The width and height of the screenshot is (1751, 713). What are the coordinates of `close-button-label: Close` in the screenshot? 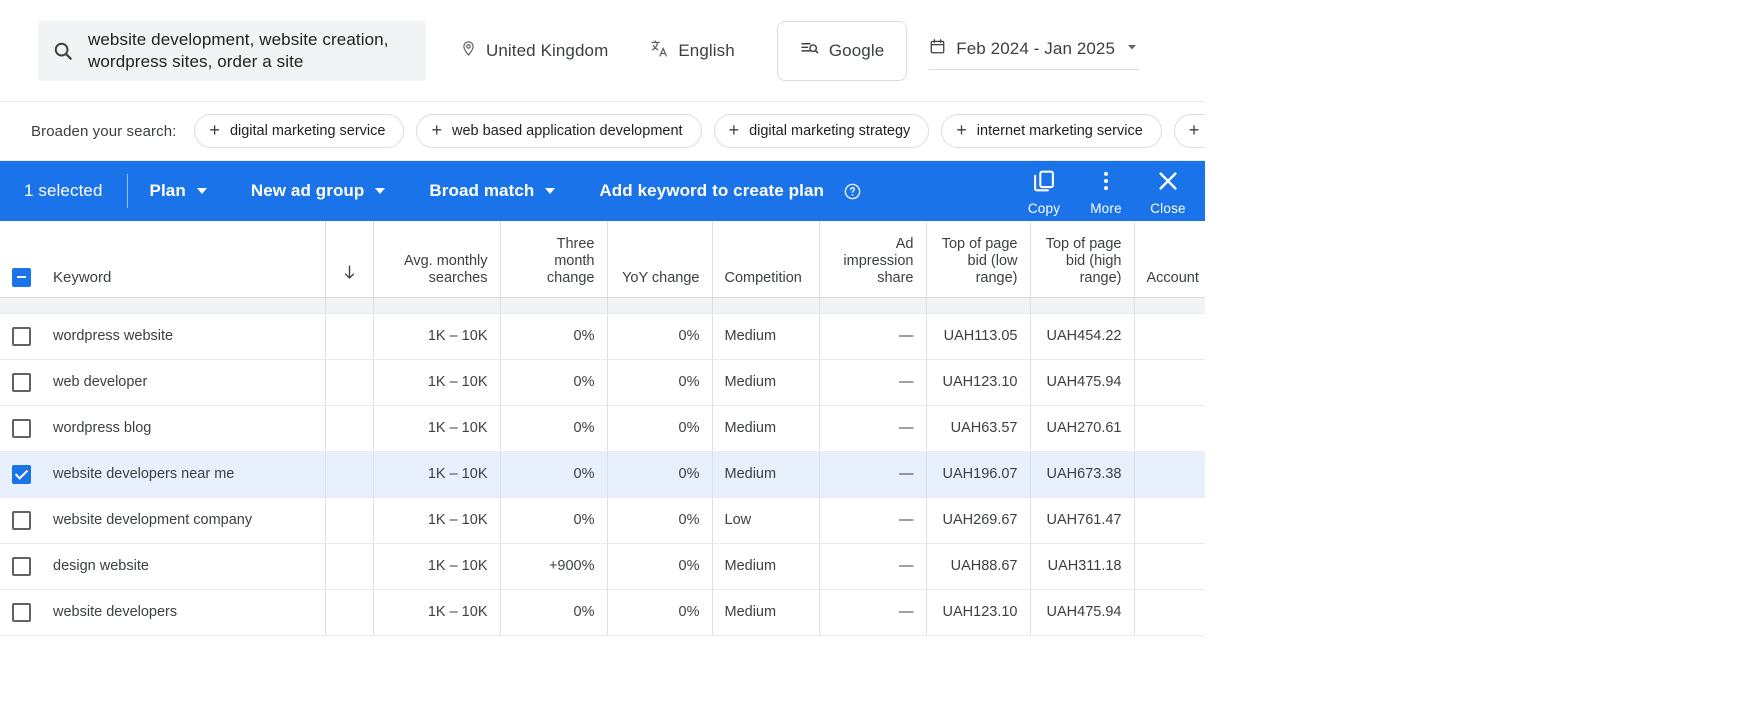 It's located at (1168, 208).